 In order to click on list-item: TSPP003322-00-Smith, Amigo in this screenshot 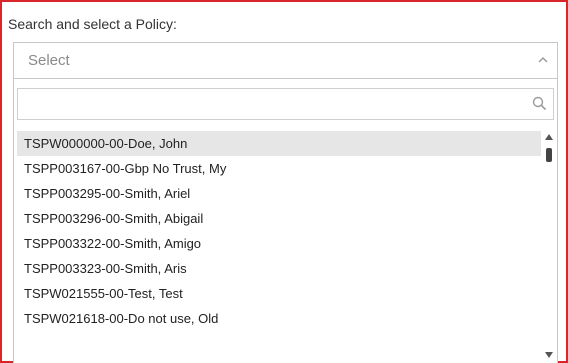, I will do `click(279, 243)`.